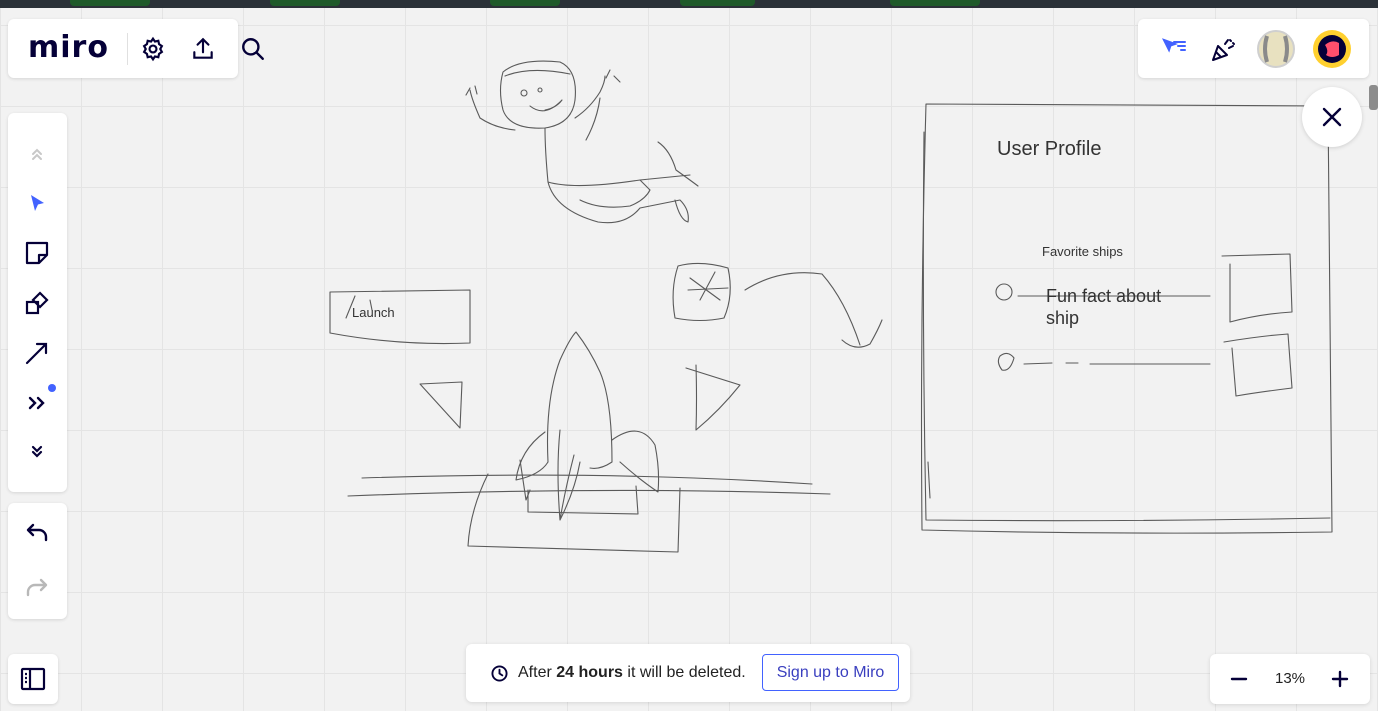 Image resolution: width=1378 pixels, height=711 pixels. I want to click on shapes-icon, so click(37, 303).